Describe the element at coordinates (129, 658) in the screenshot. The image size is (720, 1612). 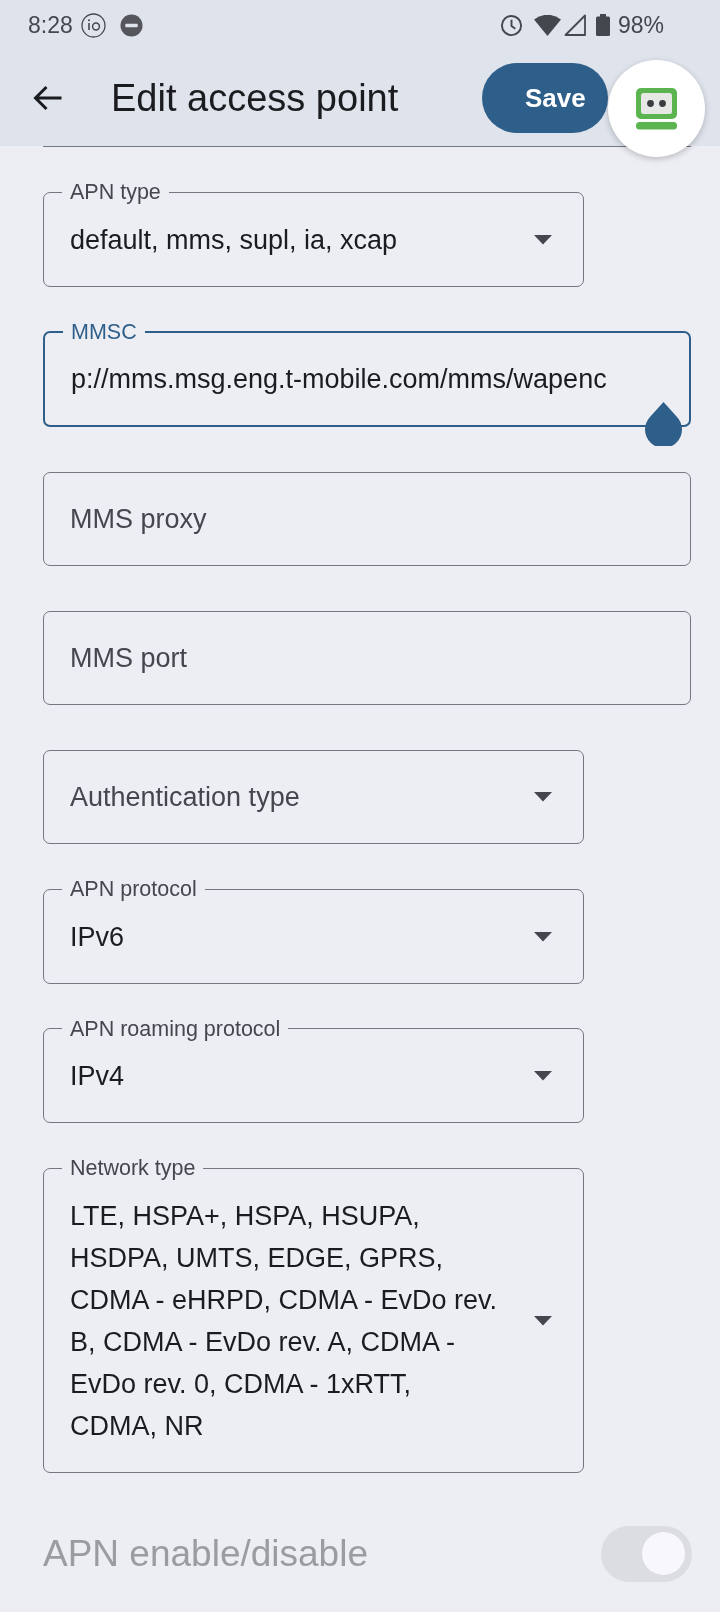
I see `field-placeholder: MMS port` at that location.